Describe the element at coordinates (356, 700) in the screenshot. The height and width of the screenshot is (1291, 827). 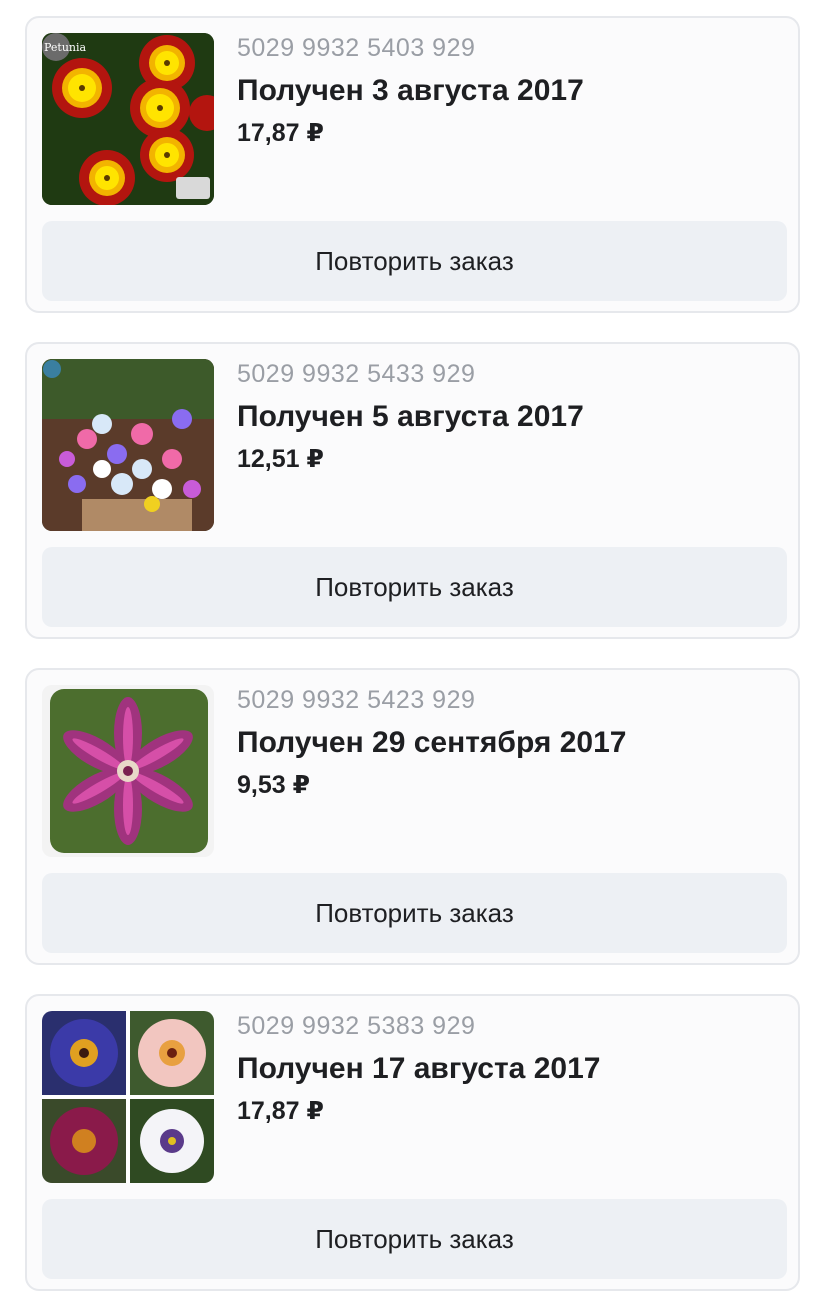
I see `order-number: 5029 9932 5423 929` at that location.